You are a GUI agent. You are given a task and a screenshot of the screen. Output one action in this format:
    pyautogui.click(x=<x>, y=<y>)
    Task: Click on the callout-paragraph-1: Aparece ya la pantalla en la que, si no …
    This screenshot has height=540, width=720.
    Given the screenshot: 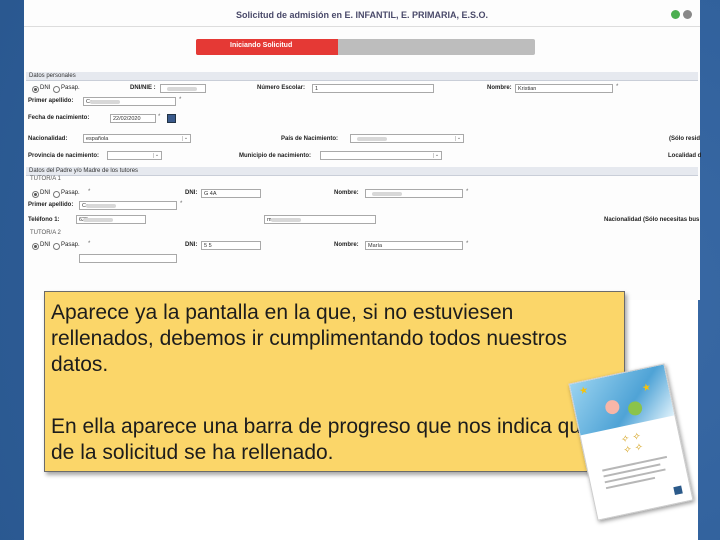 What is the action you would take?
    pyautogui.click(x=309, y=338)
    